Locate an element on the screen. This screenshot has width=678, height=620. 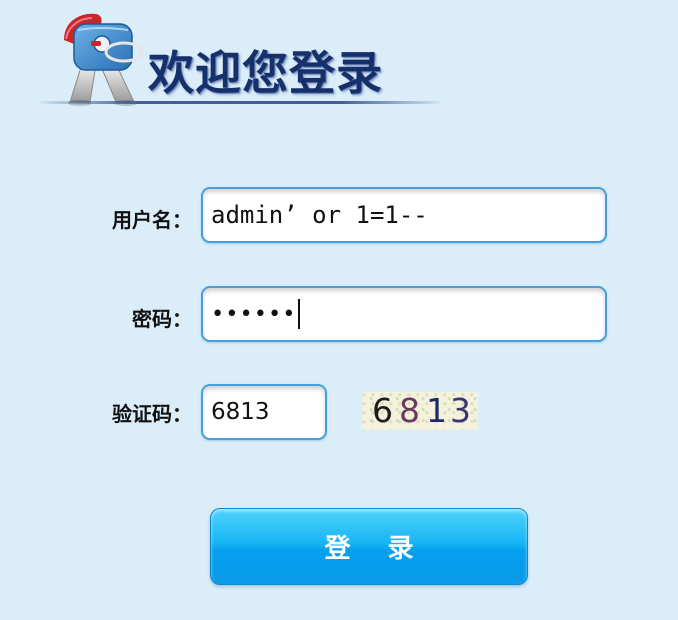
header: 欢迎您登录 is located at coordinates (240, 56).